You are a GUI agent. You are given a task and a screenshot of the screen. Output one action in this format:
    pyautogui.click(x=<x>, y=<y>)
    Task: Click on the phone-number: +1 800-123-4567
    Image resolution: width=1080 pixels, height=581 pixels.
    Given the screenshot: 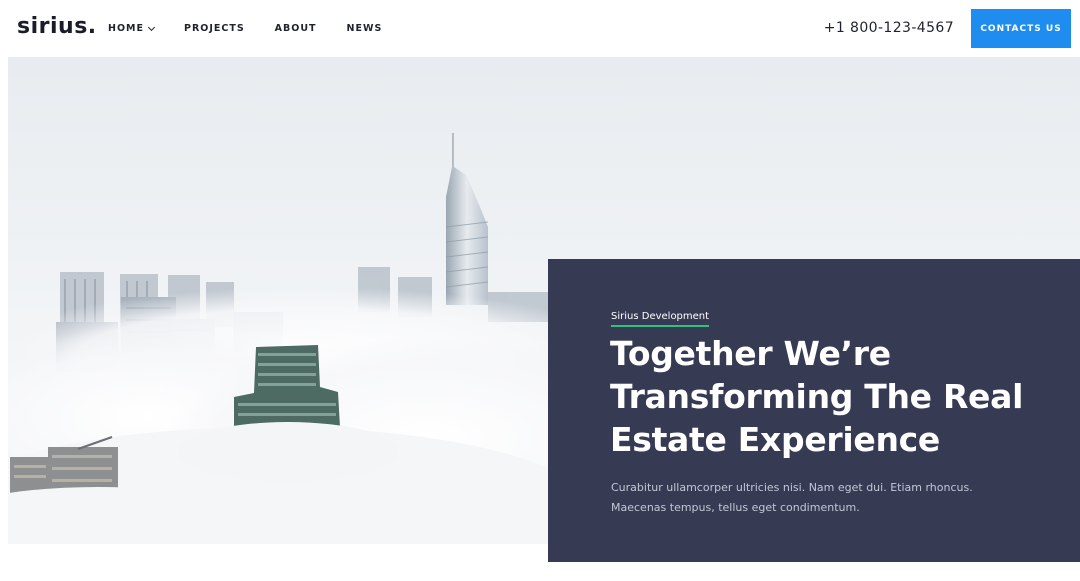 What is the action you would take?
    pyautogui.click(x=889, y=28)
    